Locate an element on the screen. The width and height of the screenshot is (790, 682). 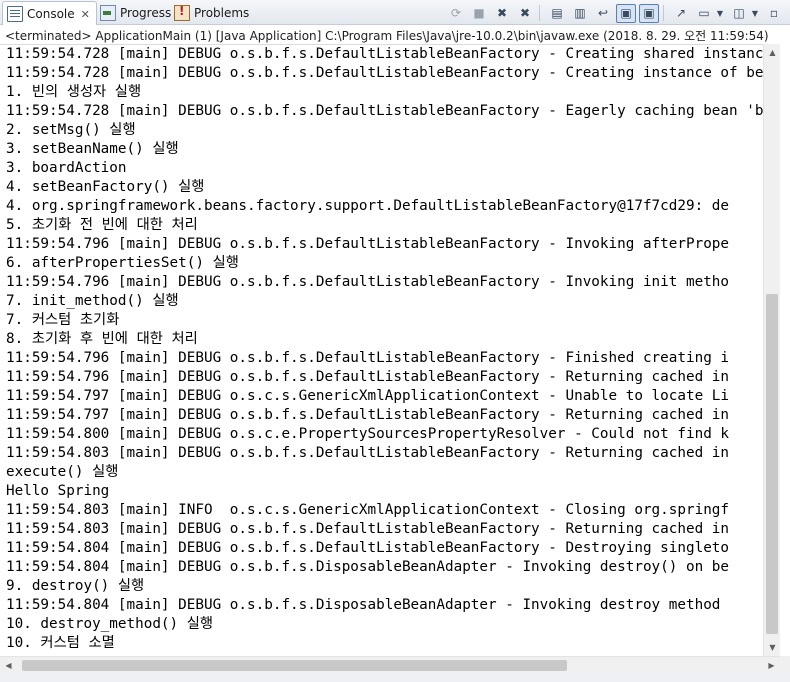
horizontal-scroll-thumb is located at coordinates (294, 665).